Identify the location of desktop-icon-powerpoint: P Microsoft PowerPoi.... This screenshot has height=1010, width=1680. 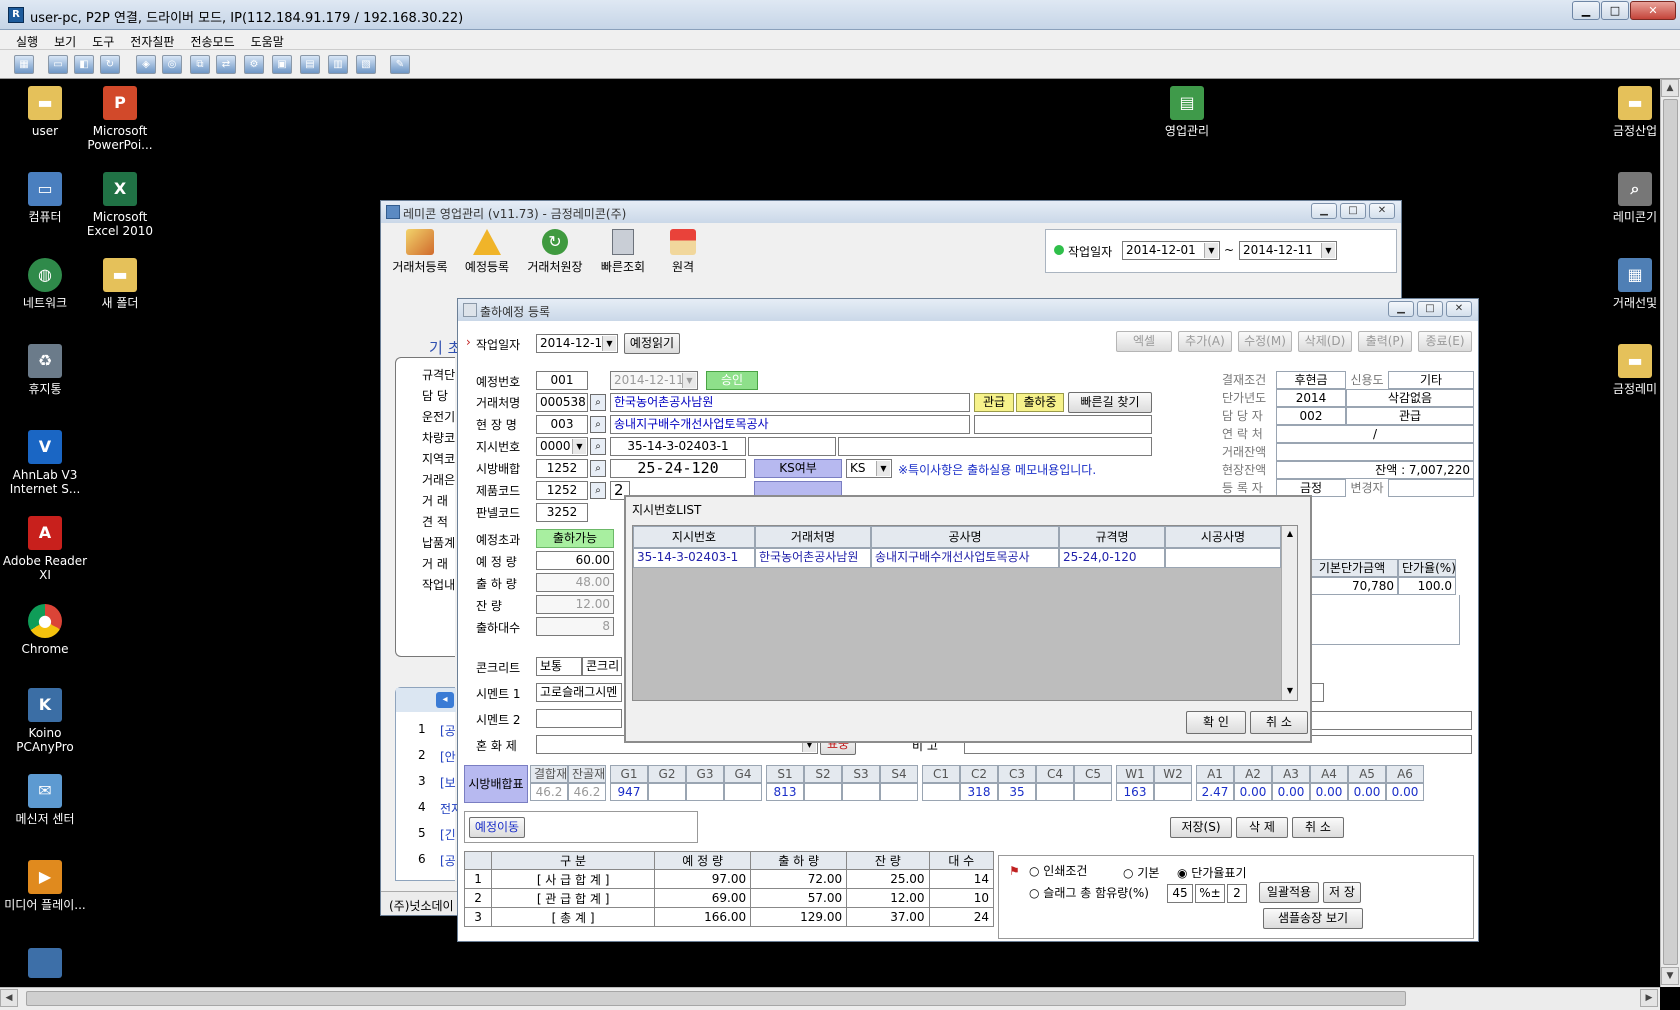
(120, 119).